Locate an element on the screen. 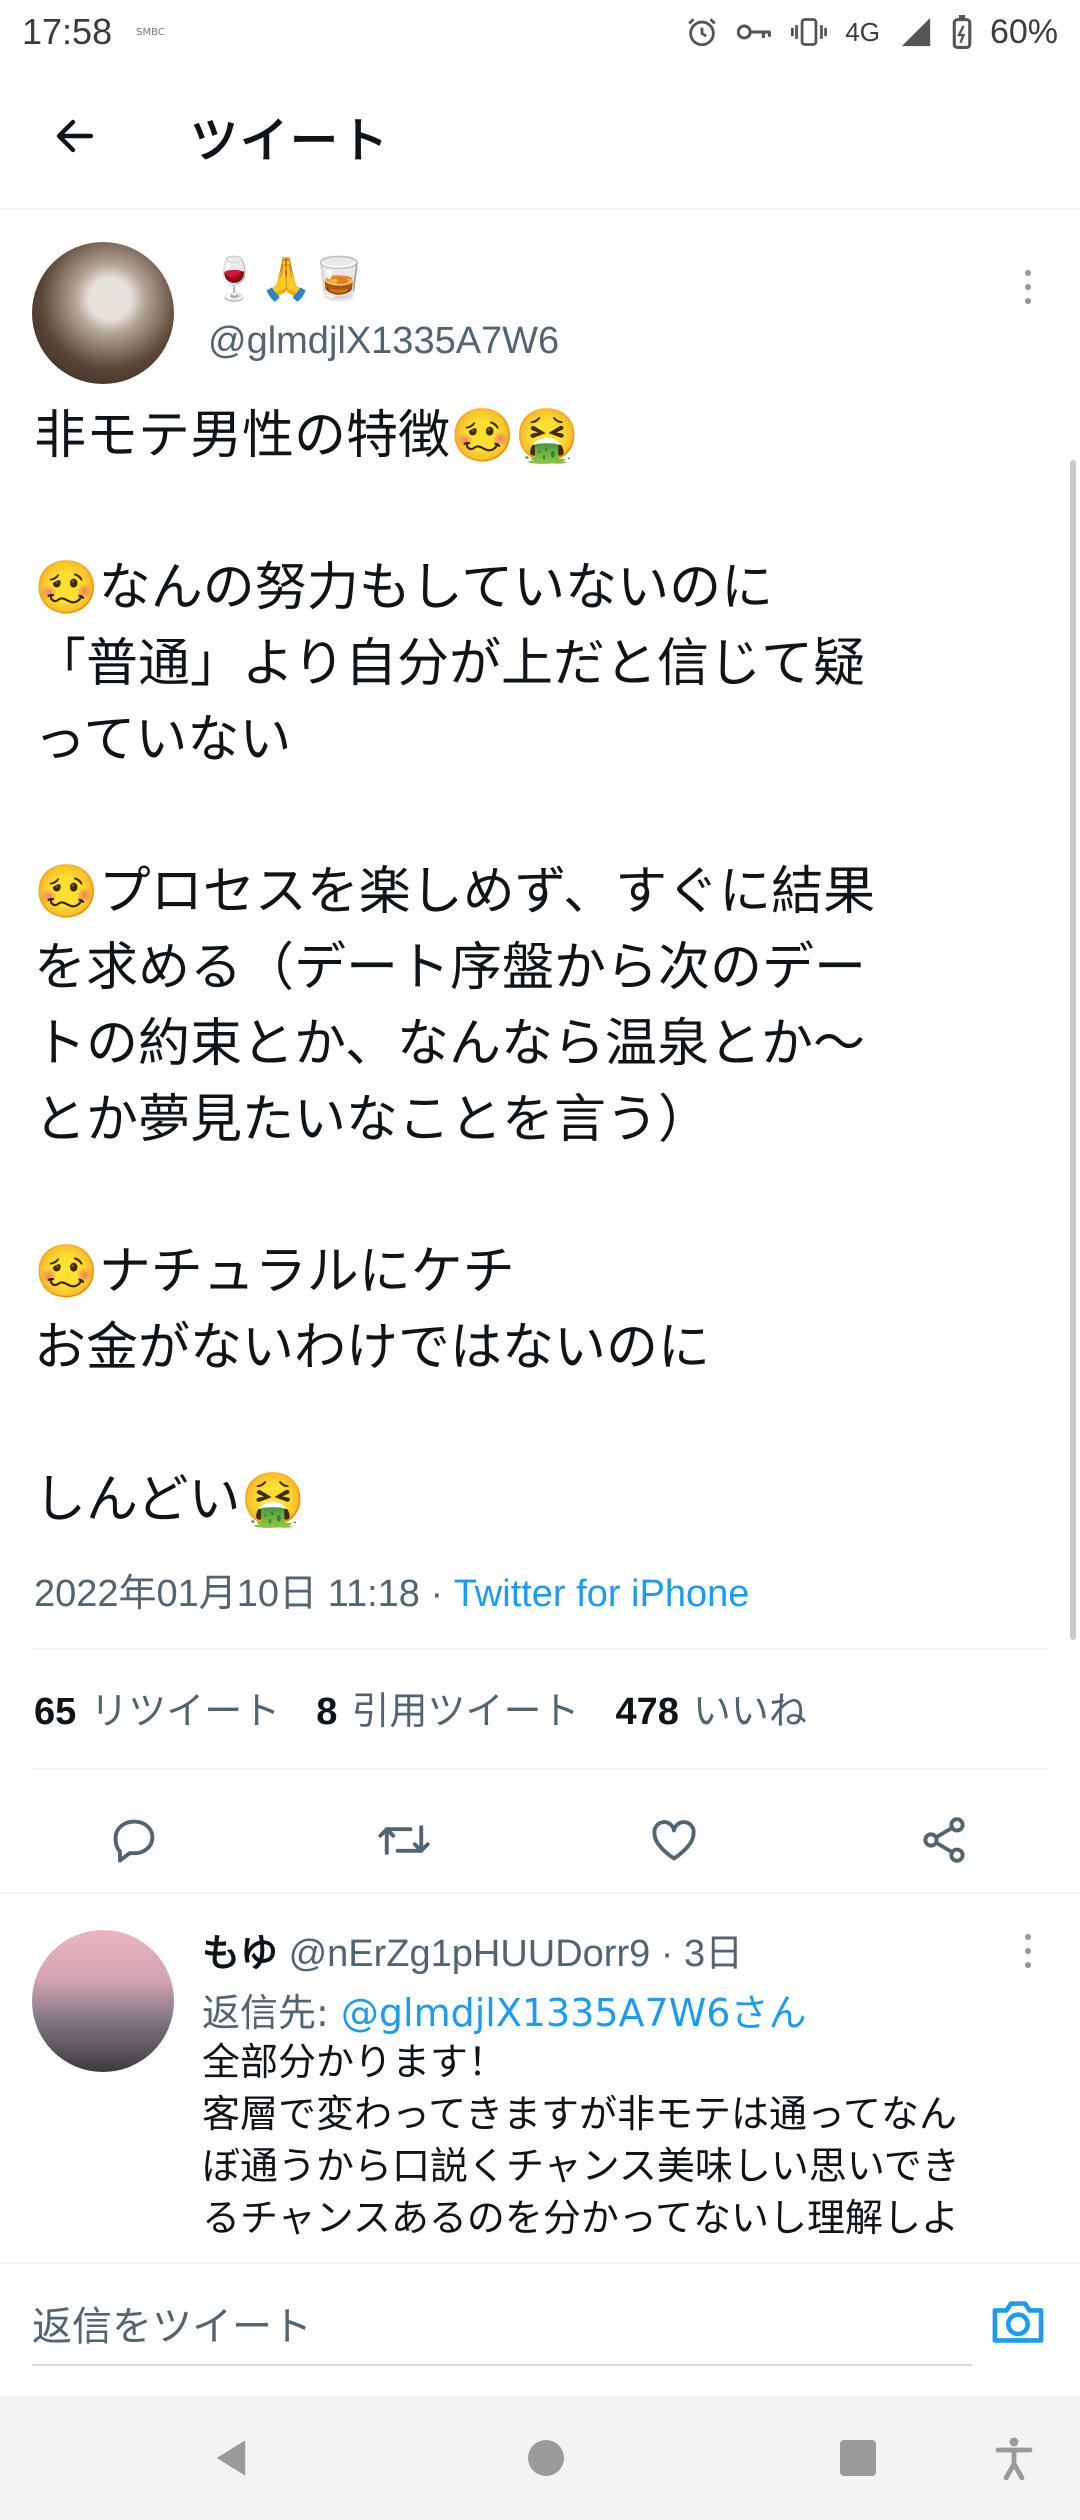 The height and width of the screenshot is (2520, 1080). reply-icon is located at coordinates (134, 1841).